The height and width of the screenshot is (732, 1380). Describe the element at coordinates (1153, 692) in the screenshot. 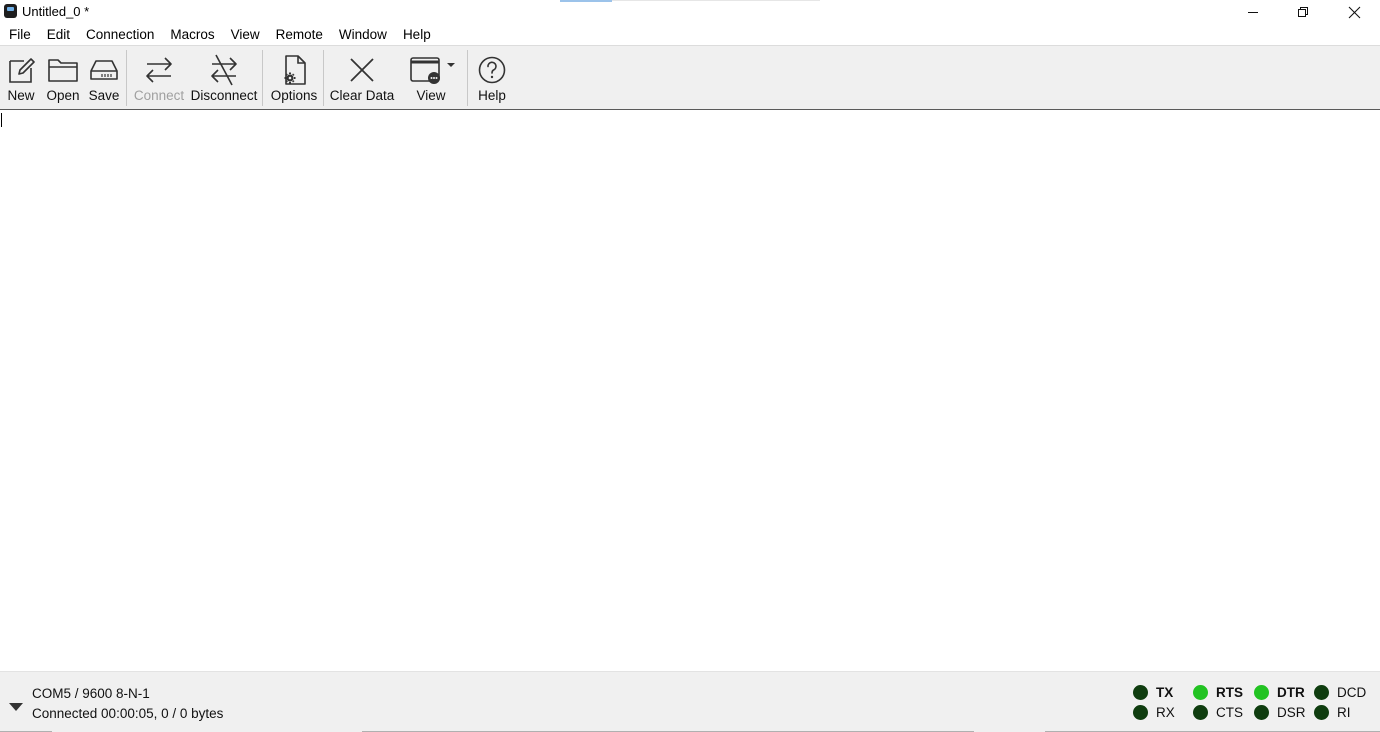

I see `led-tx: TX` at that location.